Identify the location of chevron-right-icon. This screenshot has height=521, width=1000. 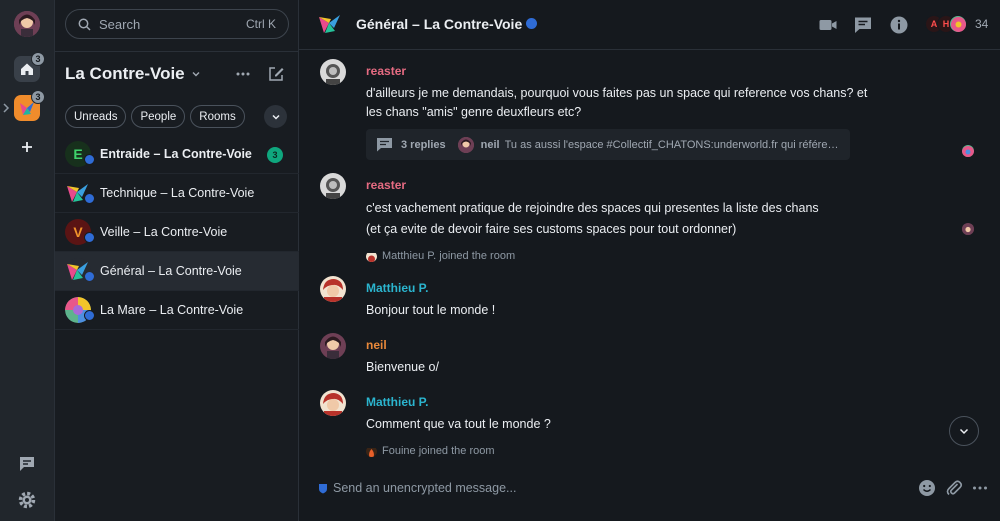
(6, 108).